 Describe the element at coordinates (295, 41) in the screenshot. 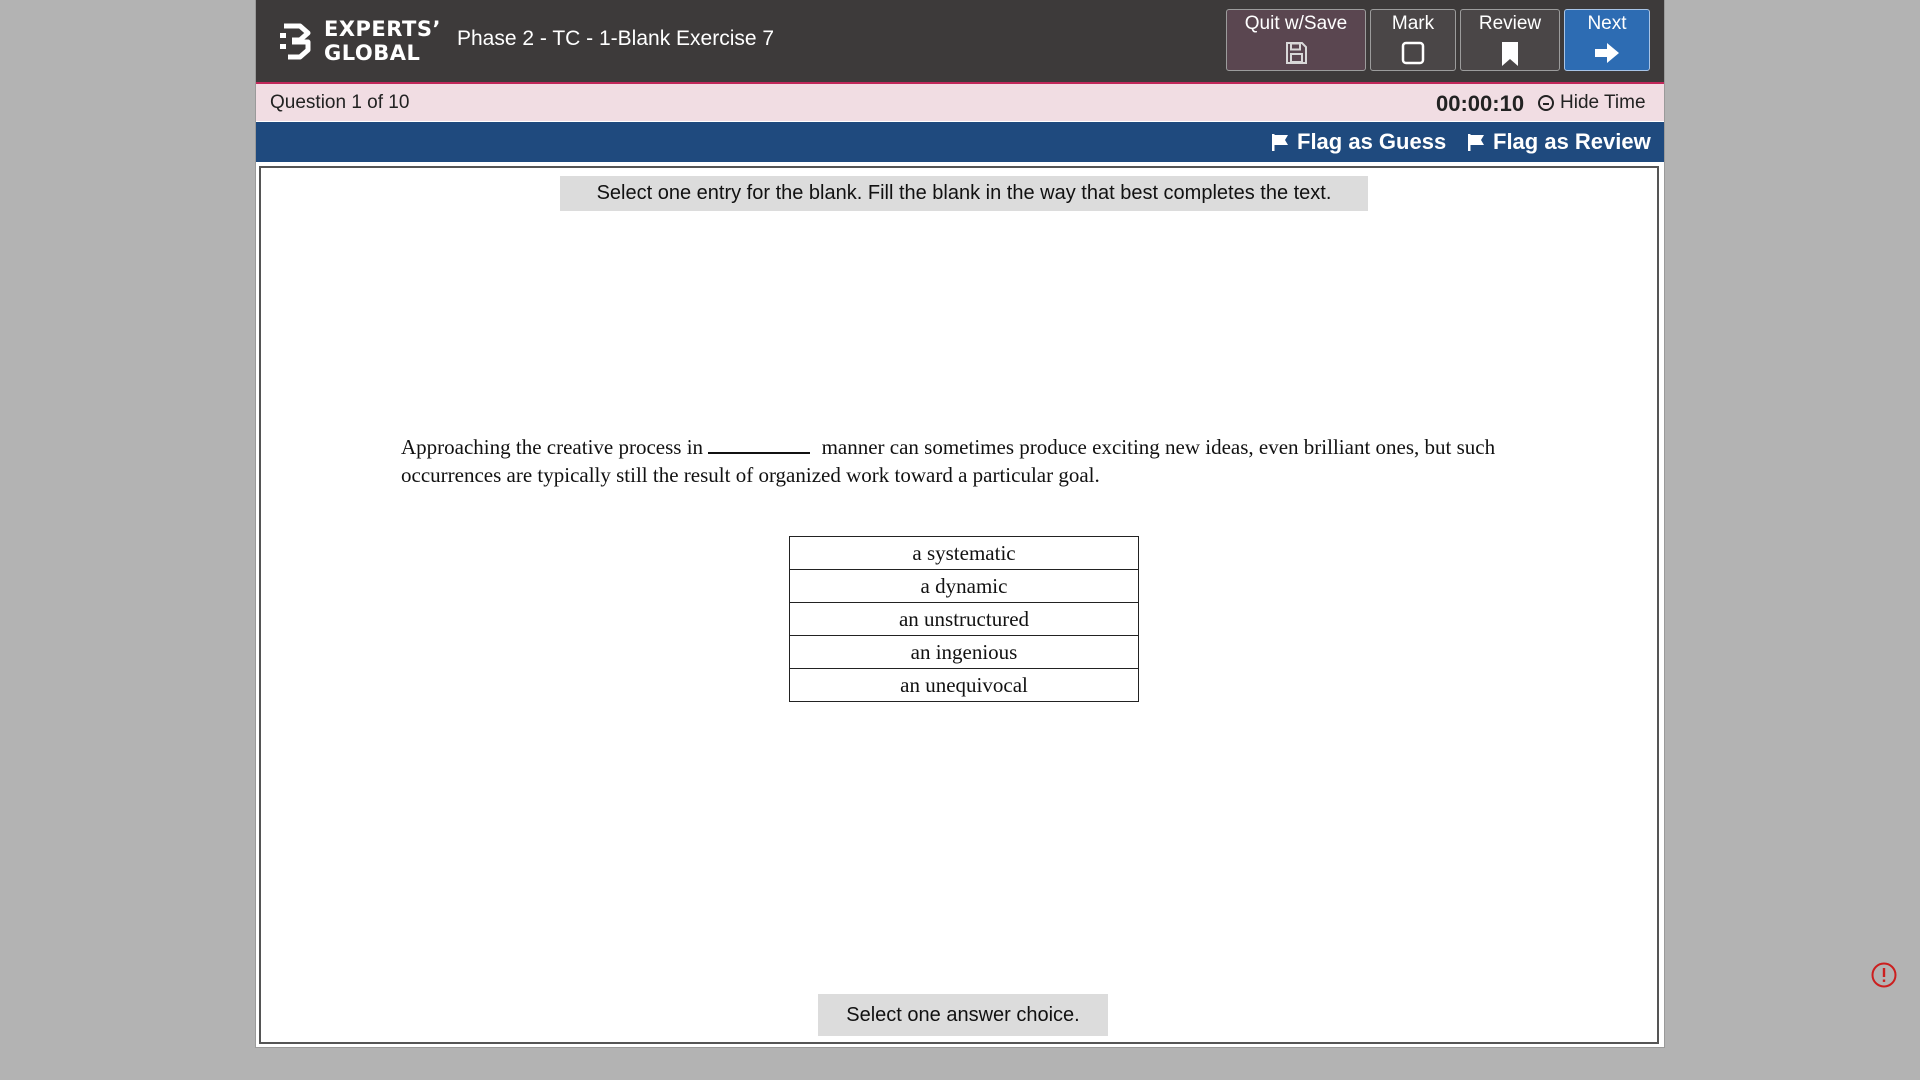

I see `experts-global-logo-icon` at that location.